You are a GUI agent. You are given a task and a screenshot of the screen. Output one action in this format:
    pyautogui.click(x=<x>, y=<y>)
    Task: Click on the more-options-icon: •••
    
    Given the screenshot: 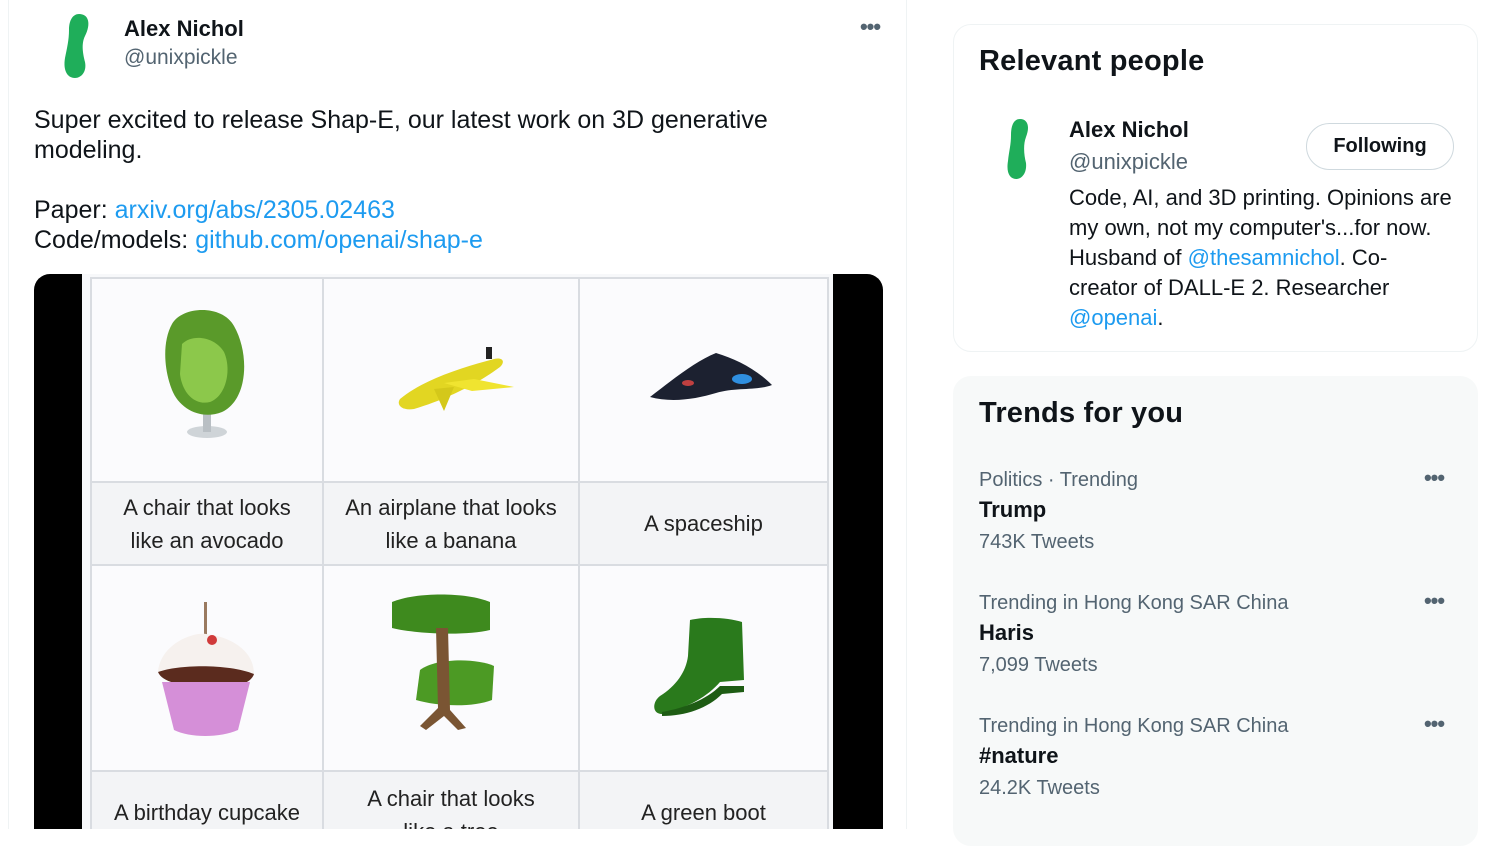 What is the action you would take?
    pyautogui.click(x=870, y=29)
    